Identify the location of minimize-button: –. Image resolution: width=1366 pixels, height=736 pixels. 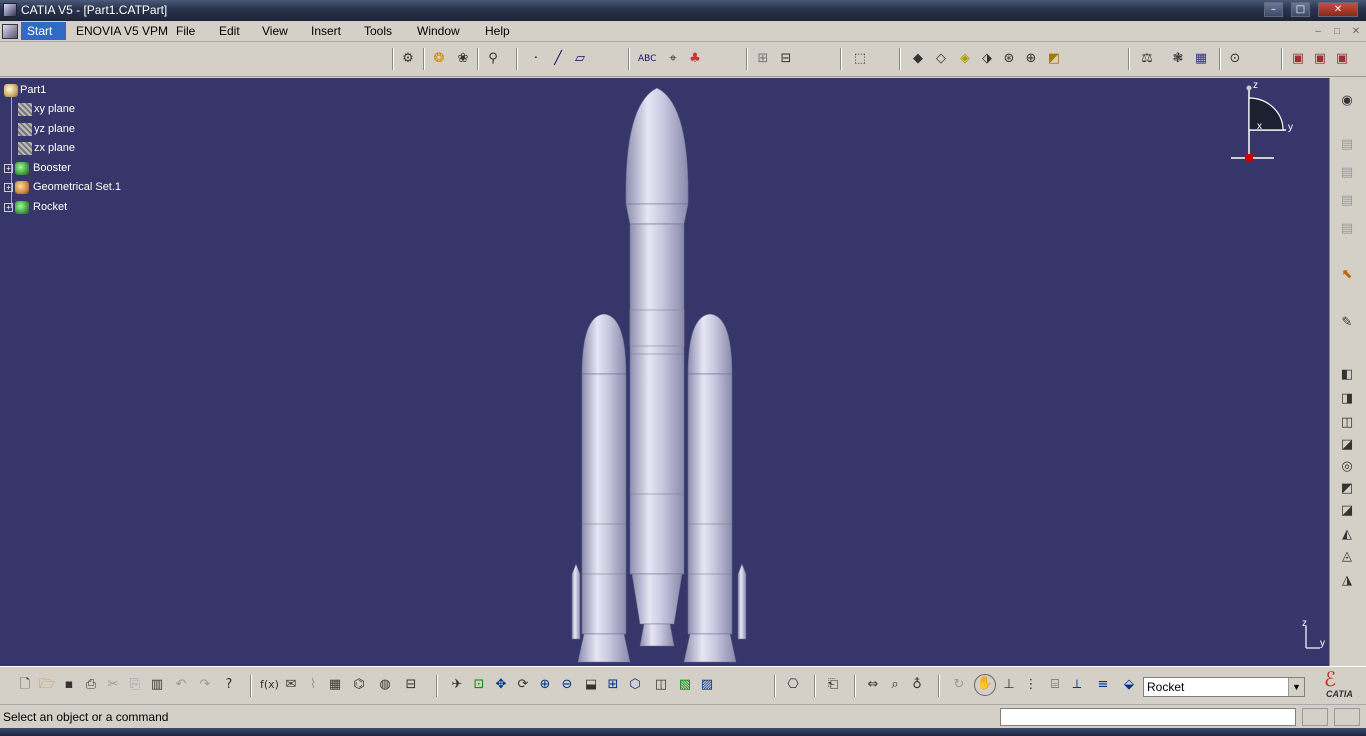
(1273, 9).